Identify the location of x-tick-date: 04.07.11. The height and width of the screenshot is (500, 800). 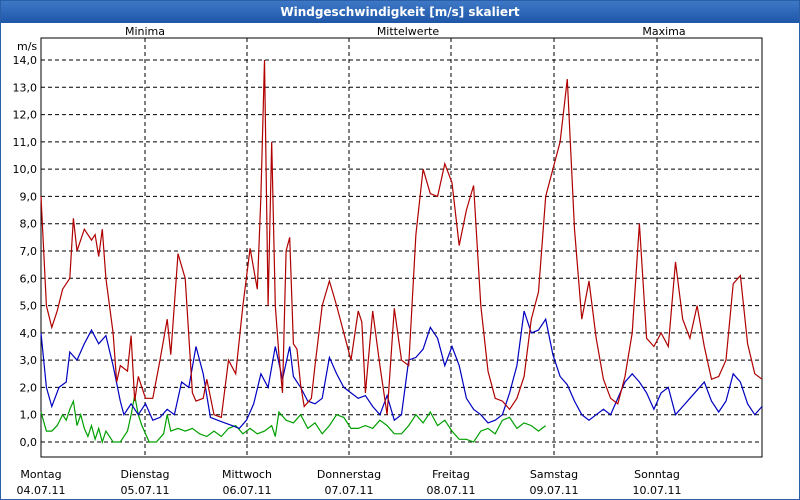
(41, 490).